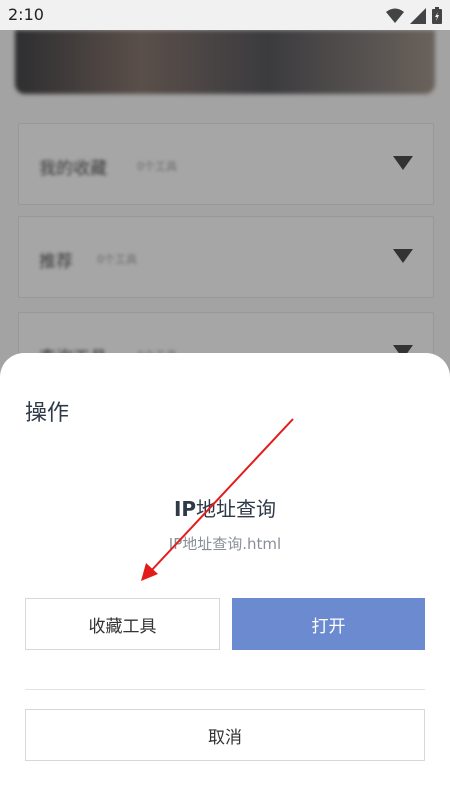  Describe the element at coordinates (437, 15) in the screenshot. I see `battery-icon` at that location.